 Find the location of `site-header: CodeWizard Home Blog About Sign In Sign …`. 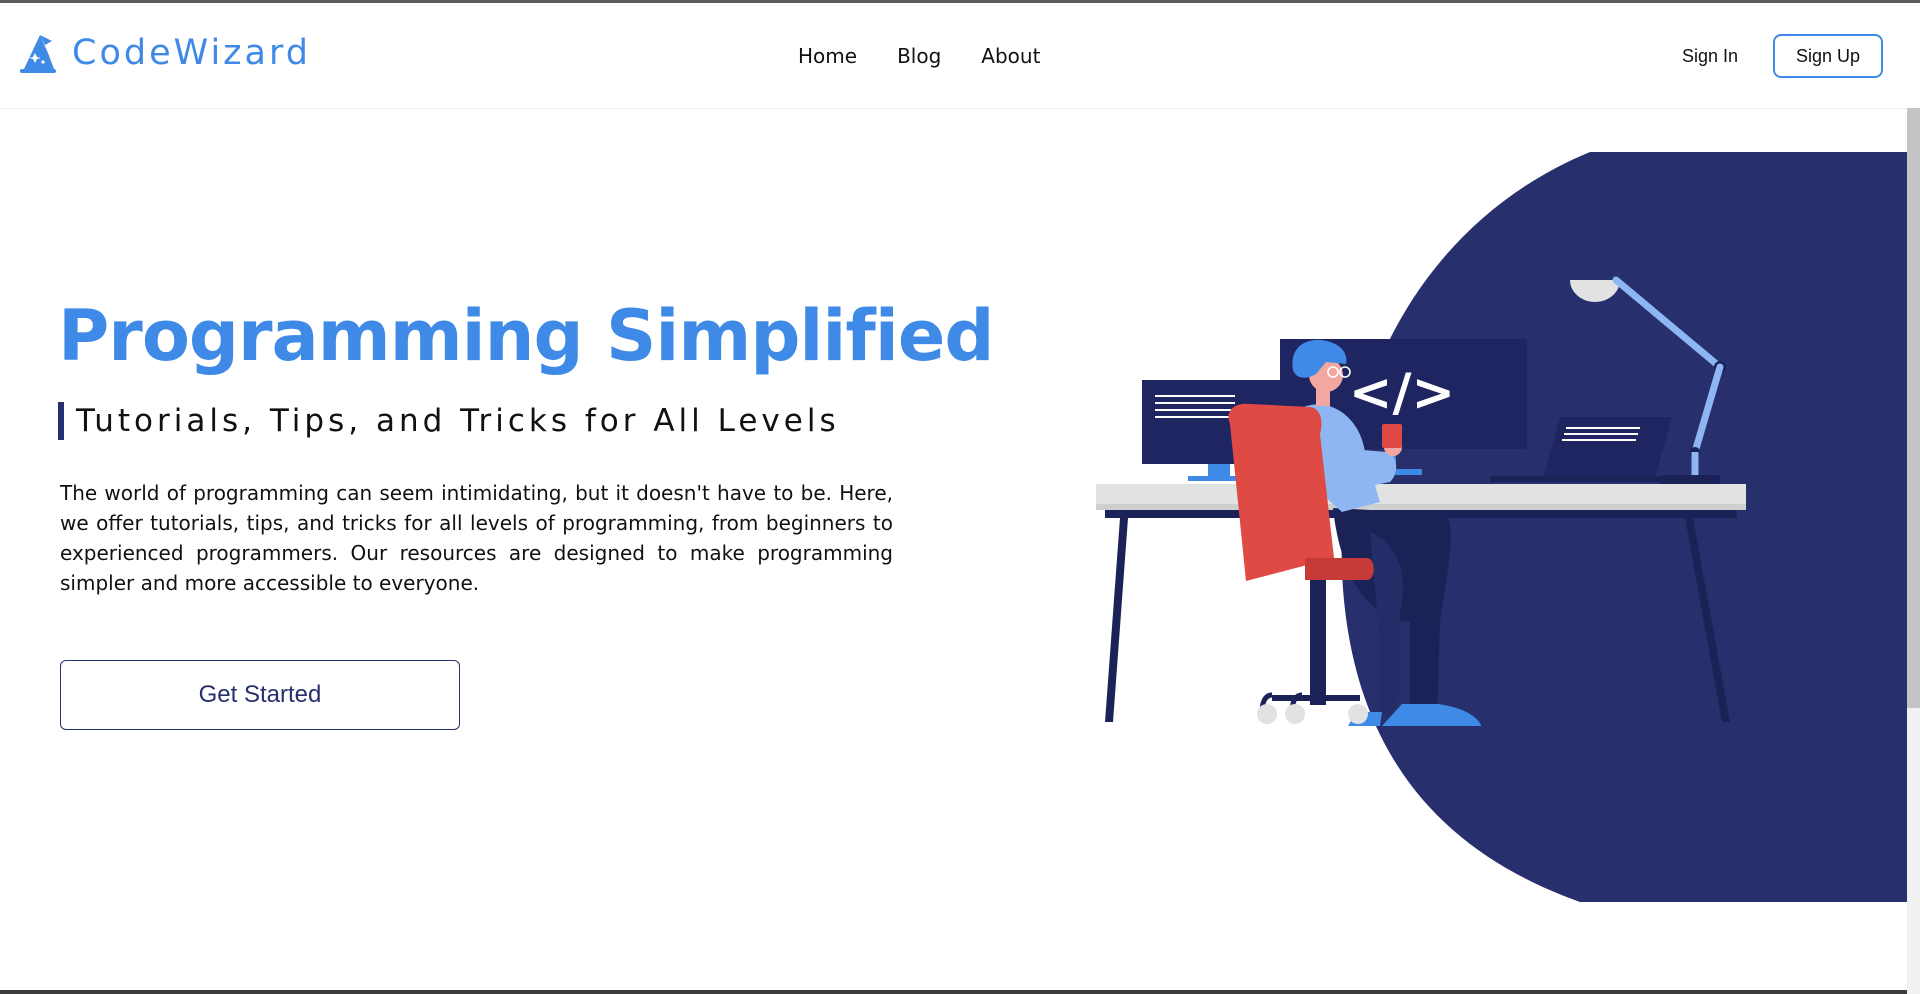

site-header: CodeWizard Home Blog About Sign In Sign … is located at coordinates (953, 56).